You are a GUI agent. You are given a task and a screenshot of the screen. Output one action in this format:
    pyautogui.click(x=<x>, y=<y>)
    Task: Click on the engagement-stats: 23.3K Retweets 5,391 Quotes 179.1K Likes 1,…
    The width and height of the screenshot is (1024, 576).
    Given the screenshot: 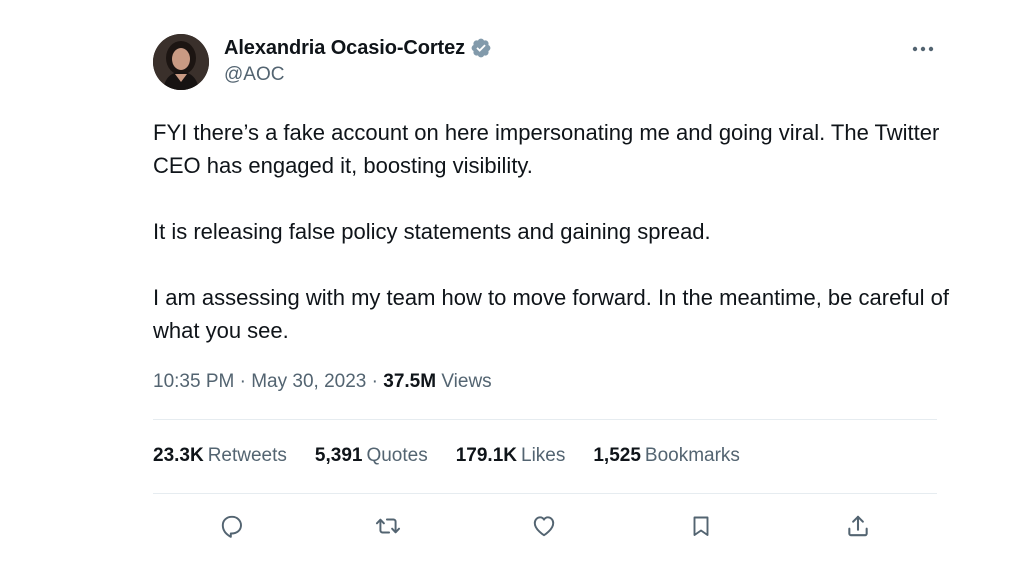 What is the action you would take?
    pyautogui.click(x=460, y=456)
    